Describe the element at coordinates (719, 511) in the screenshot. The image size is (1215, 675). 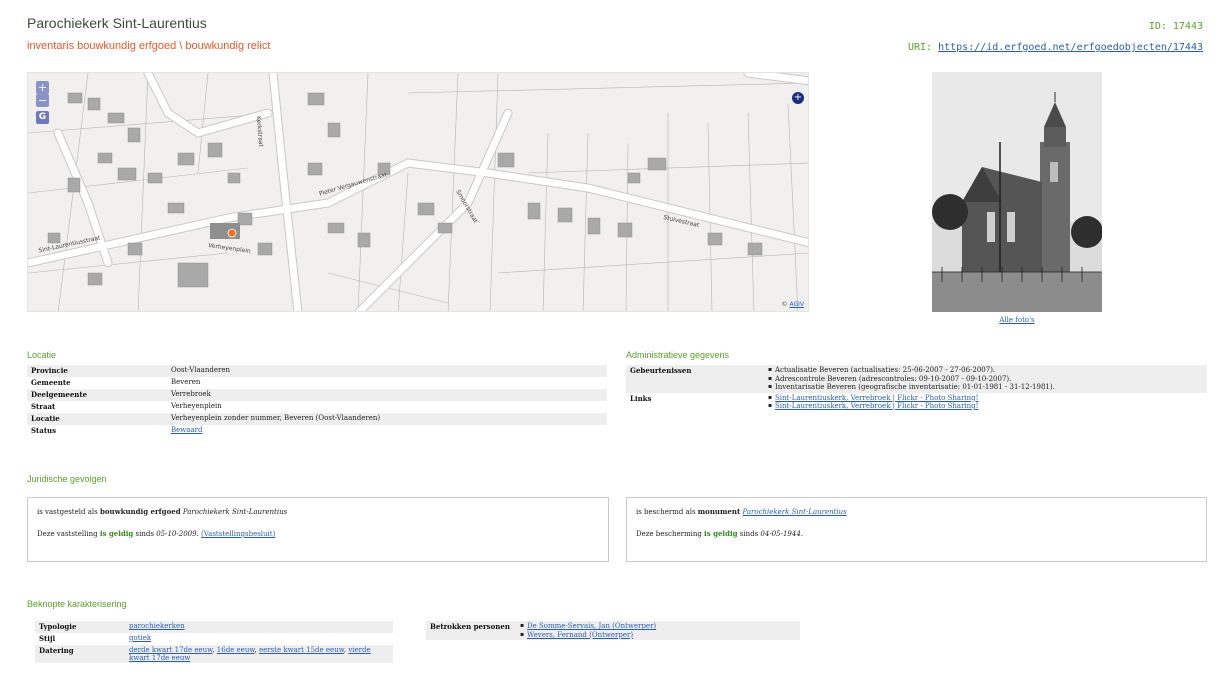
I see `text-bold: monument` at that location.